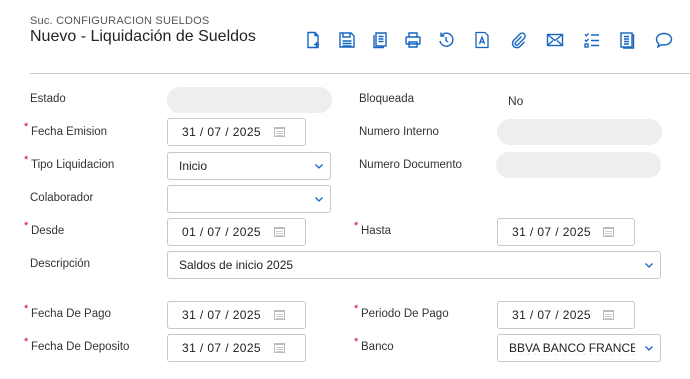 The width and height of the screenshot is (690, 379). Describe the element at coordinates (579, 348) in the screenshot. I see `banco-select: BBVA BANCO FRANCE` at that location.